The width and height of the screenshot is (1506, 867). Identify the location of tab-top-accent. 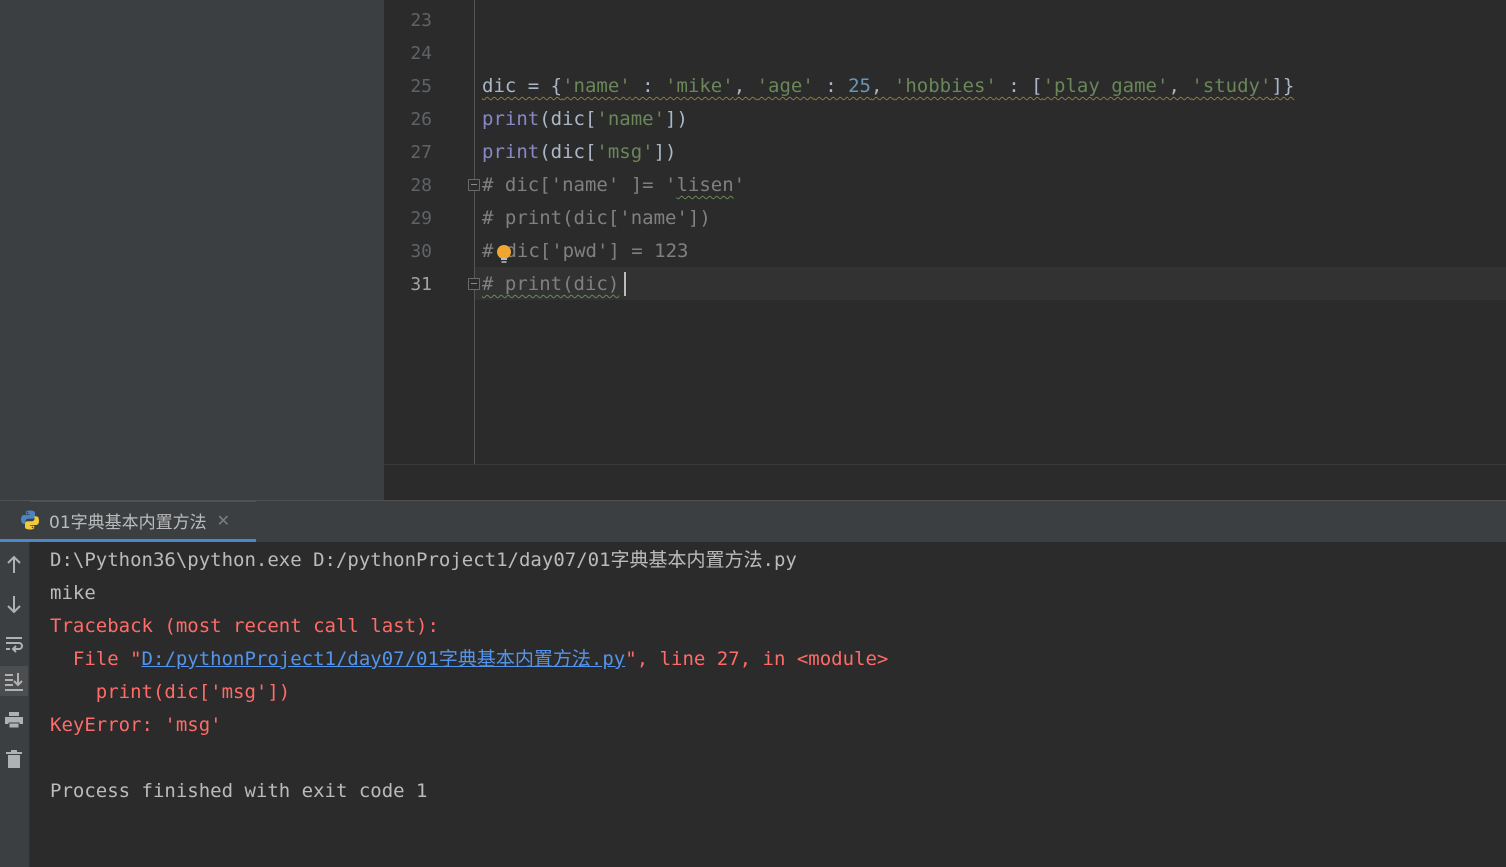
(143, 501).